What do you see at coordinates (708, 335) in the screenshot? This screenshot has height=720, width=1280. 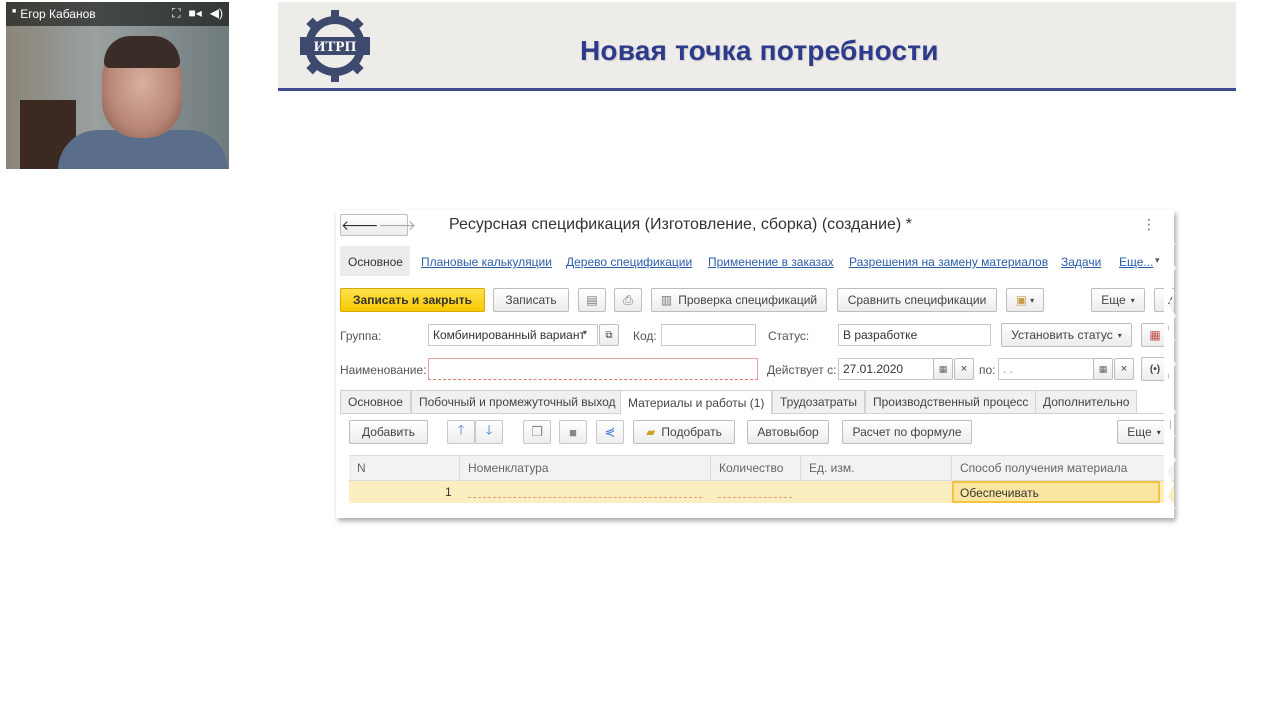 I see `code-field` at bounding box center [708, 335].